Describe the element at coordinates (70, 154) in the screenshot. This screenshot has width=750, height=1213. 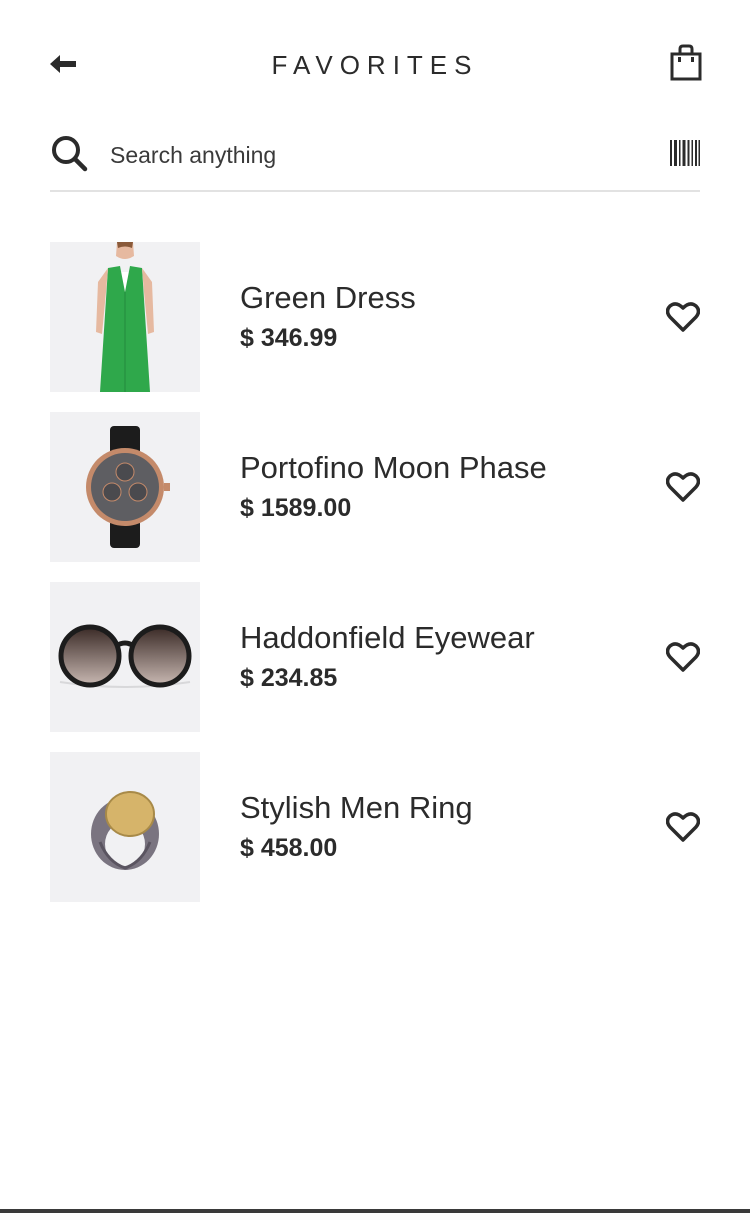
I see `search-icon` at that location.